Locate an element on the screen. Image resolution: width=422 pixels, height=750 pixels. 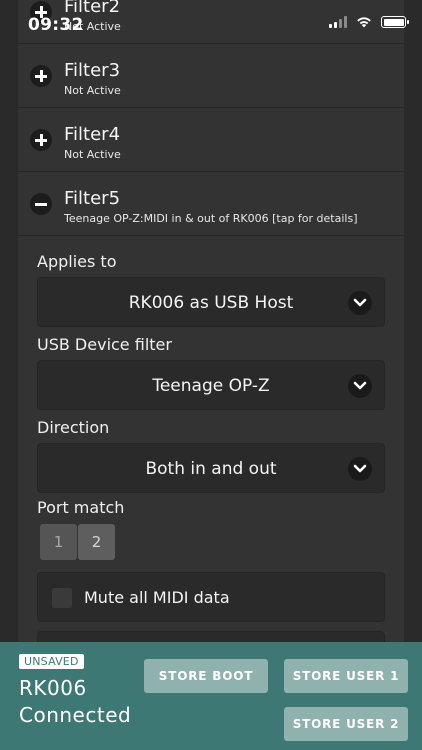
filter-row-3: Filter3 Not Active is located at coordinates (211, 76).